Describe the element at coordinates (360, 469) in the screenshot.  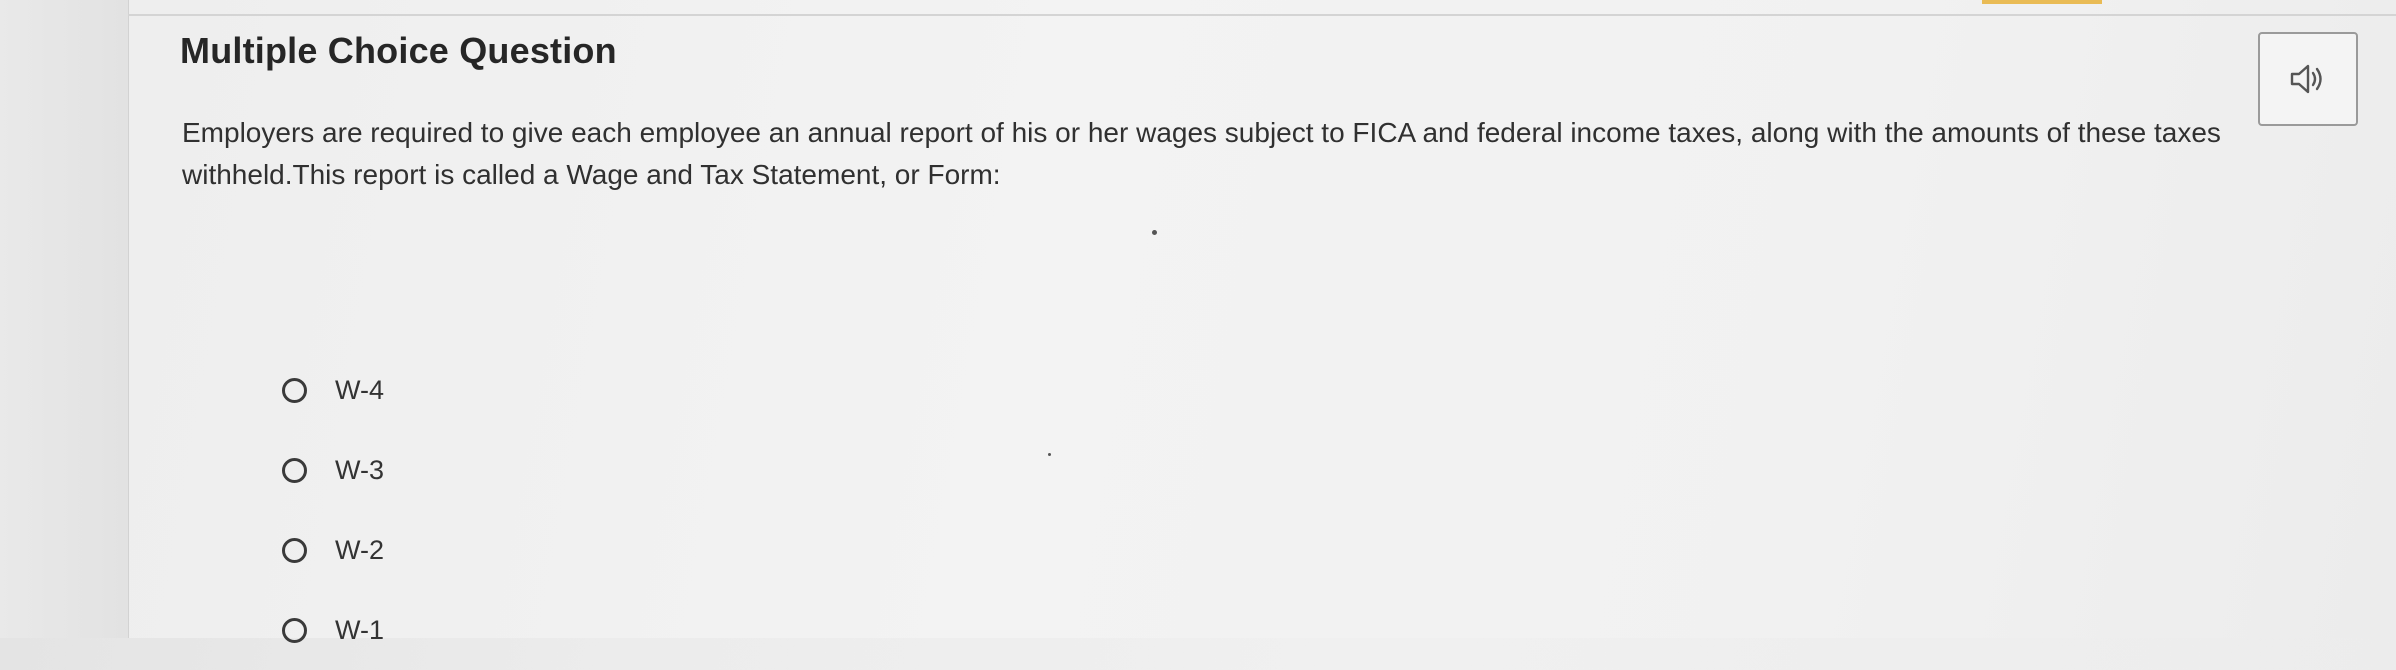
I see `answer-option-label: W-3` at that location.